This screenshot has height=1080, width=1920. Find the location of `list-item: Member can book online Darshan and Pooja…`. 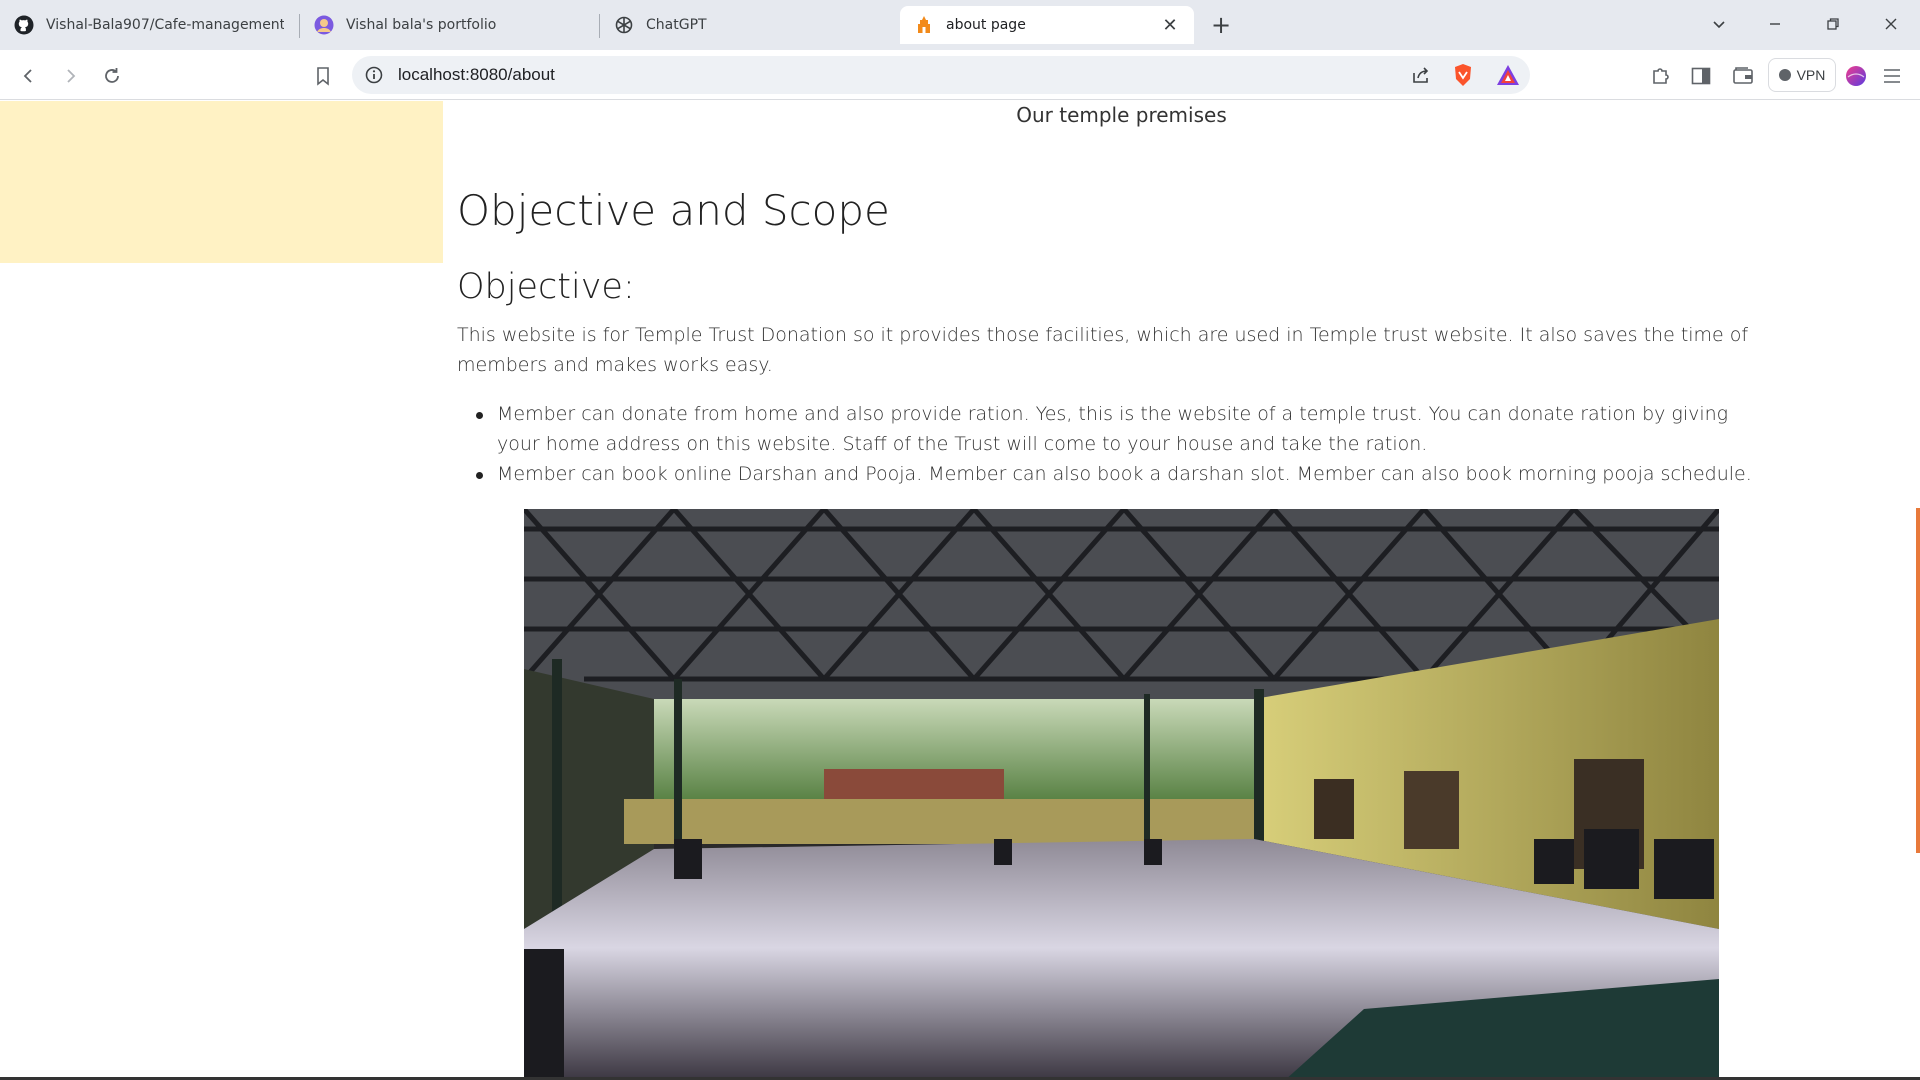

list-item: Member can book online Darshan and Pooja… is located at coordinates (1107, 474).